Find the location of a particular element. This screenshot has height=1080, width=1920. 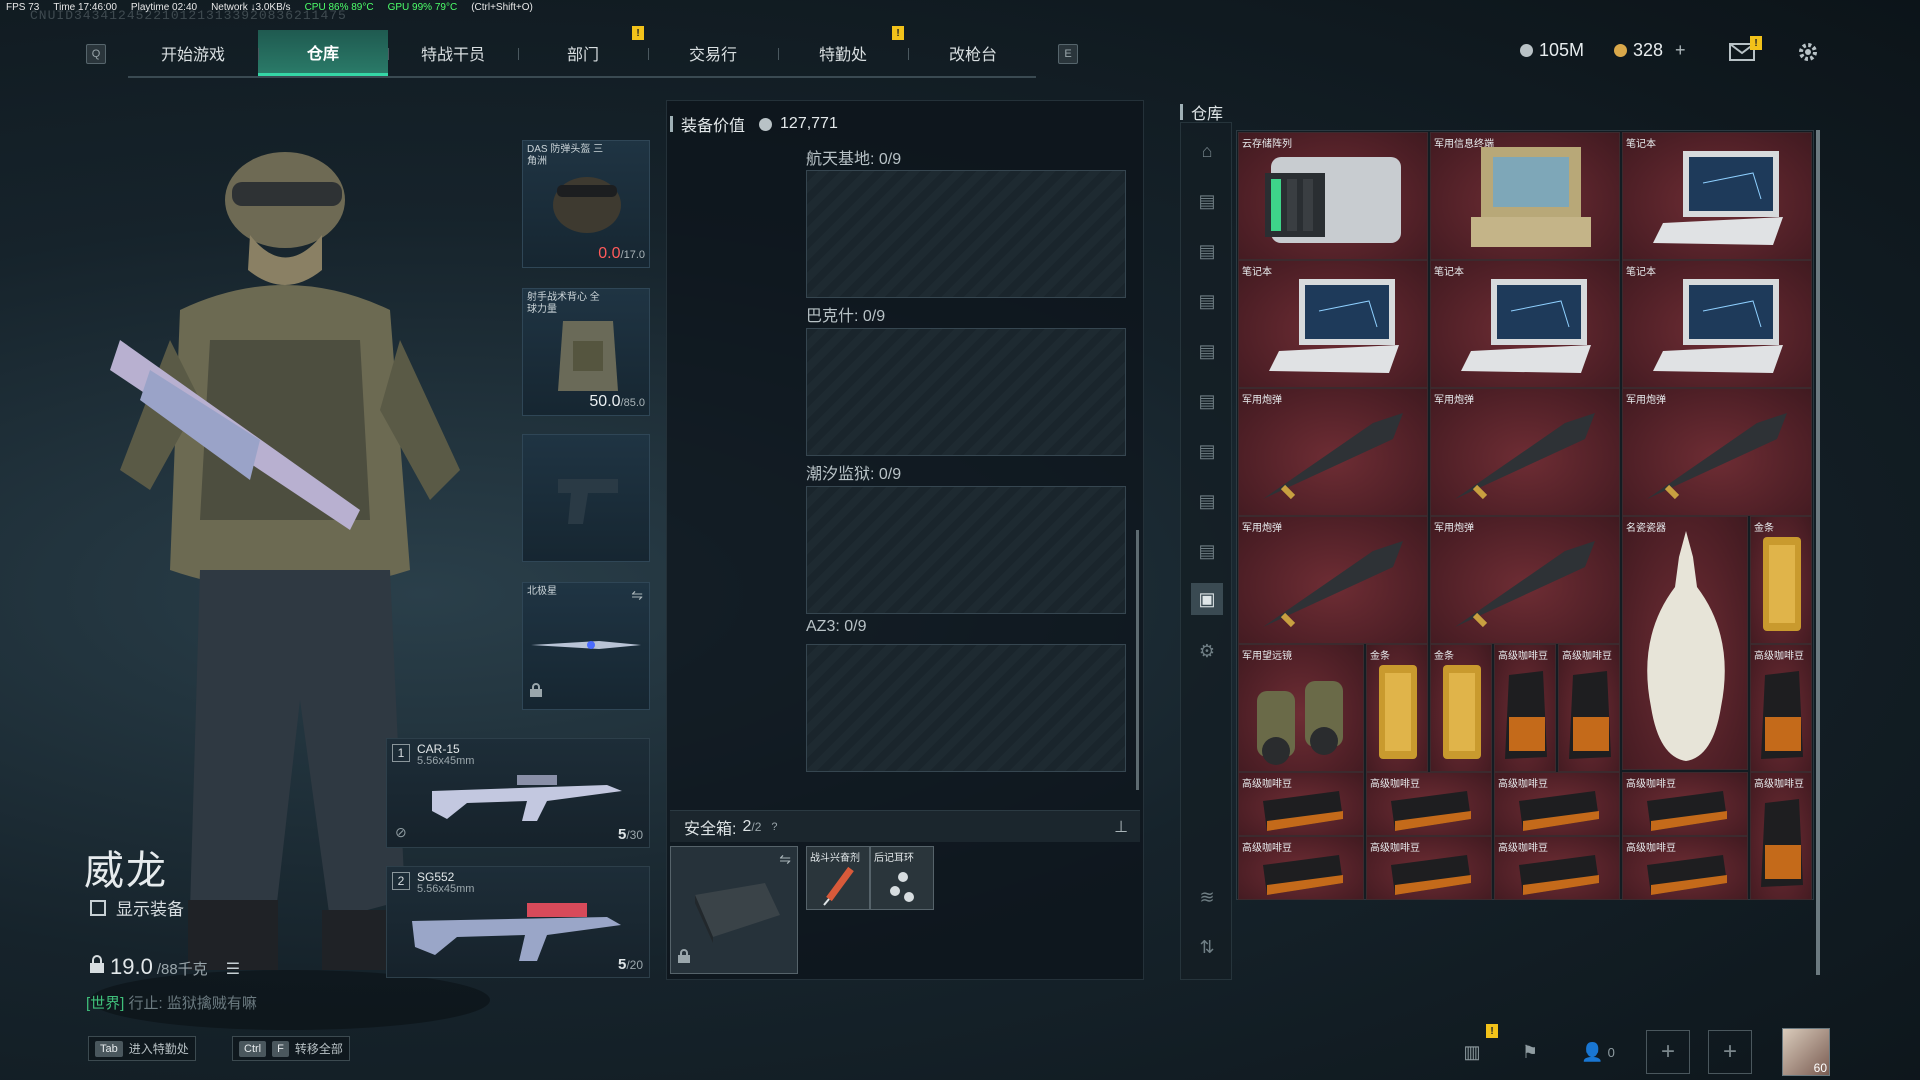

item-label: 金条 is located at coordinates (1380, 656).